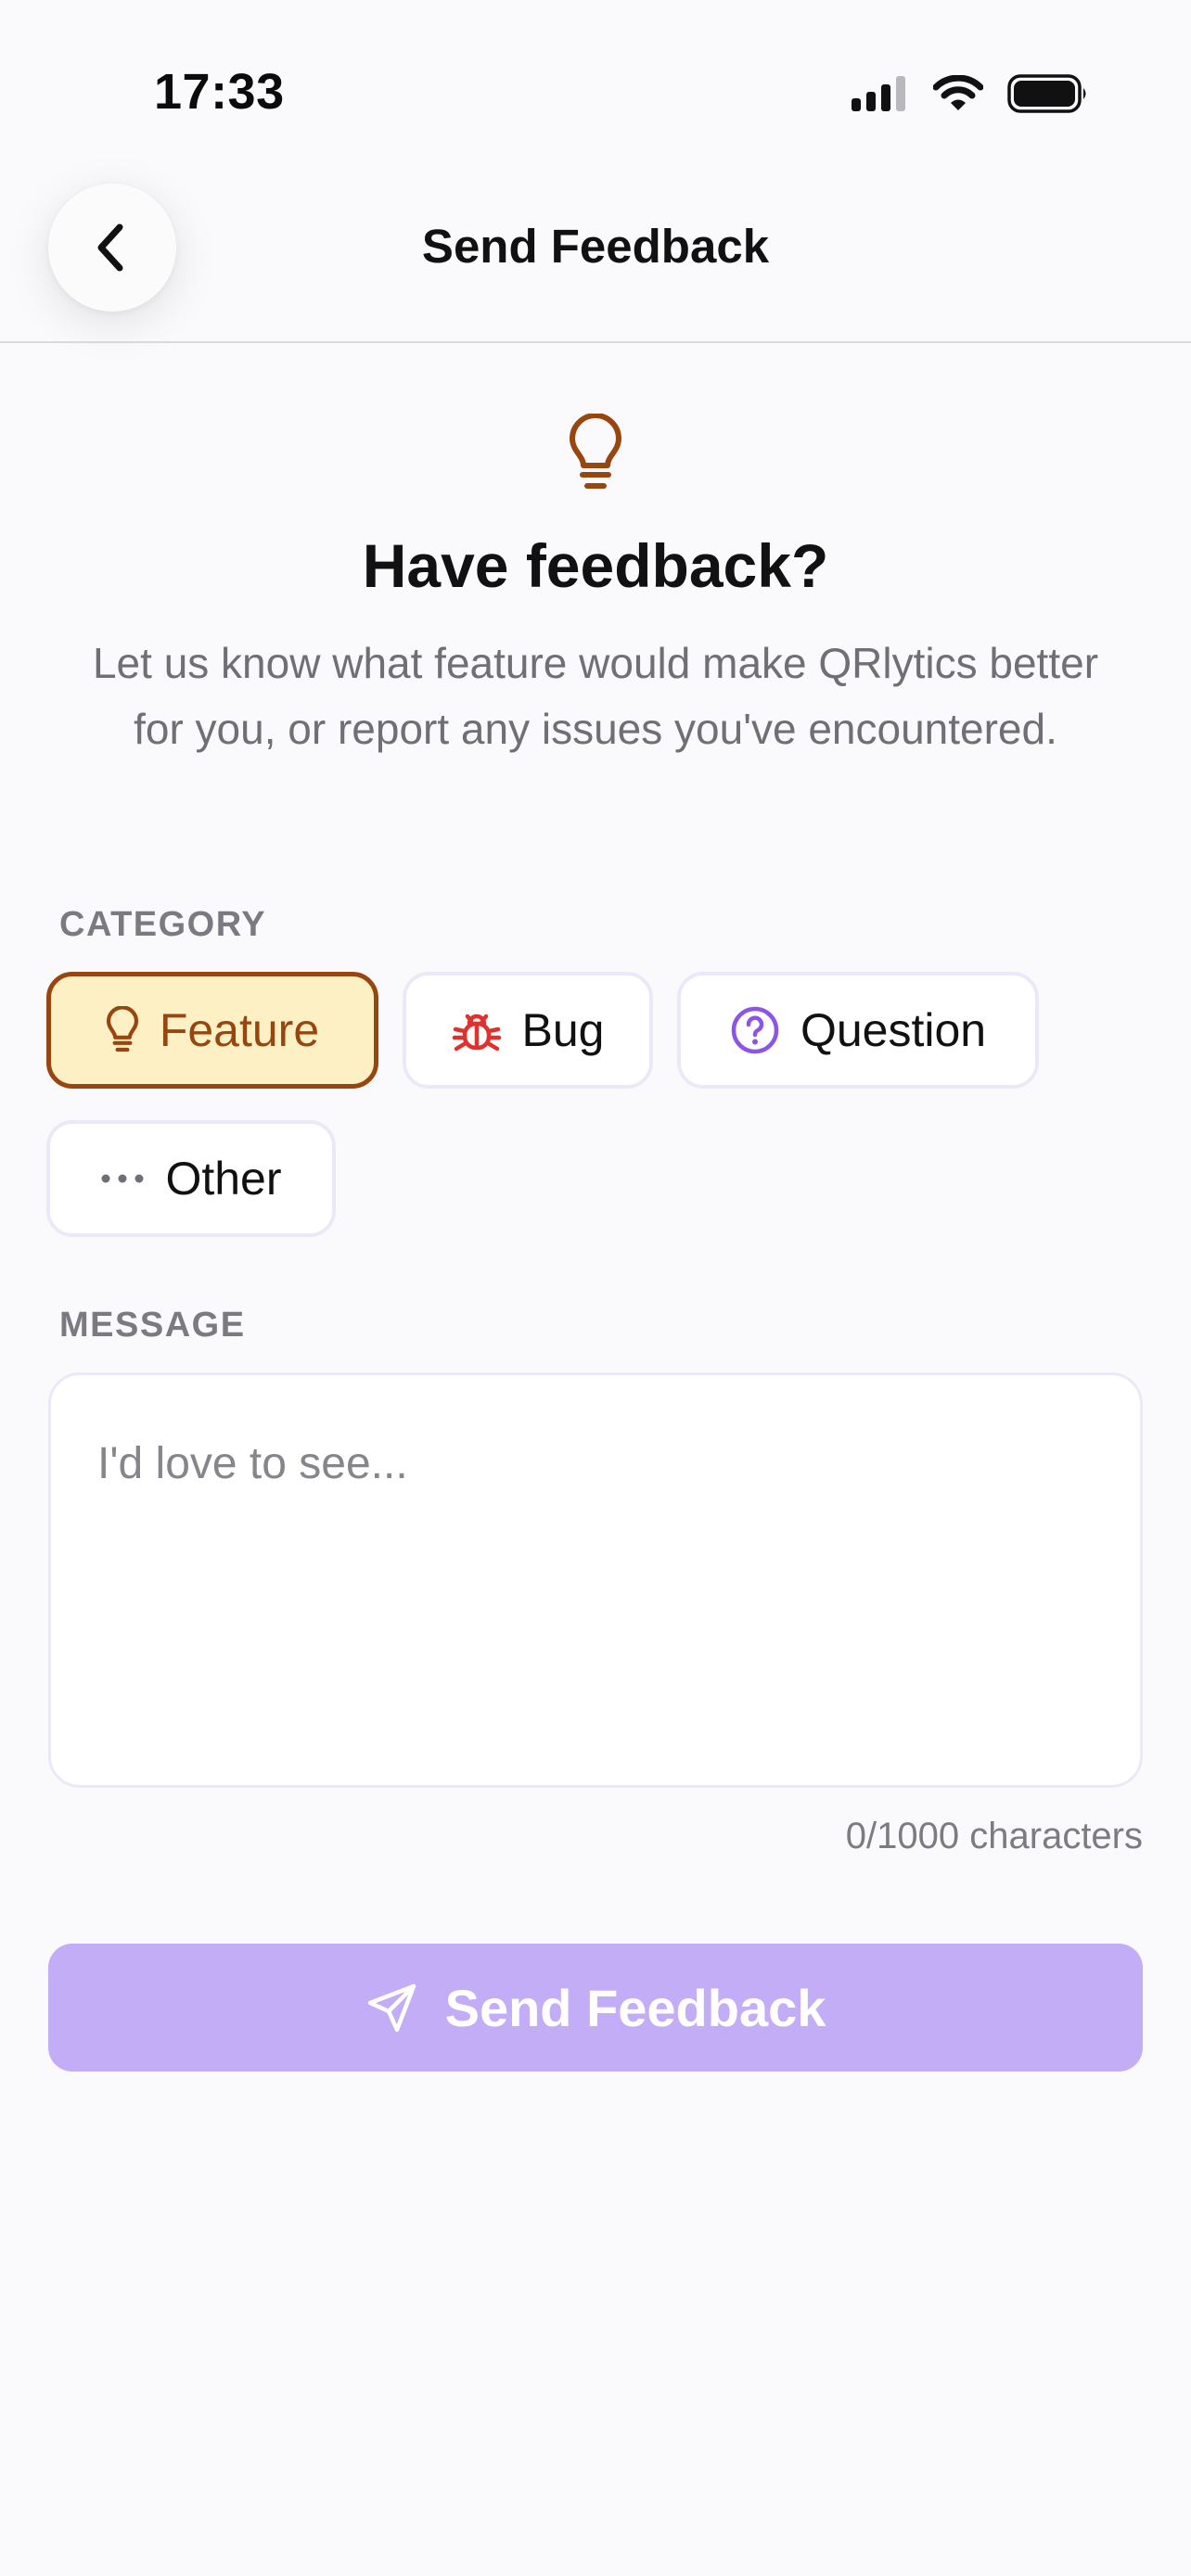  What do you see at coordinates (1047, 94) in the screenshot?
I see `battery-icon` at bounding box center [1047, 94].